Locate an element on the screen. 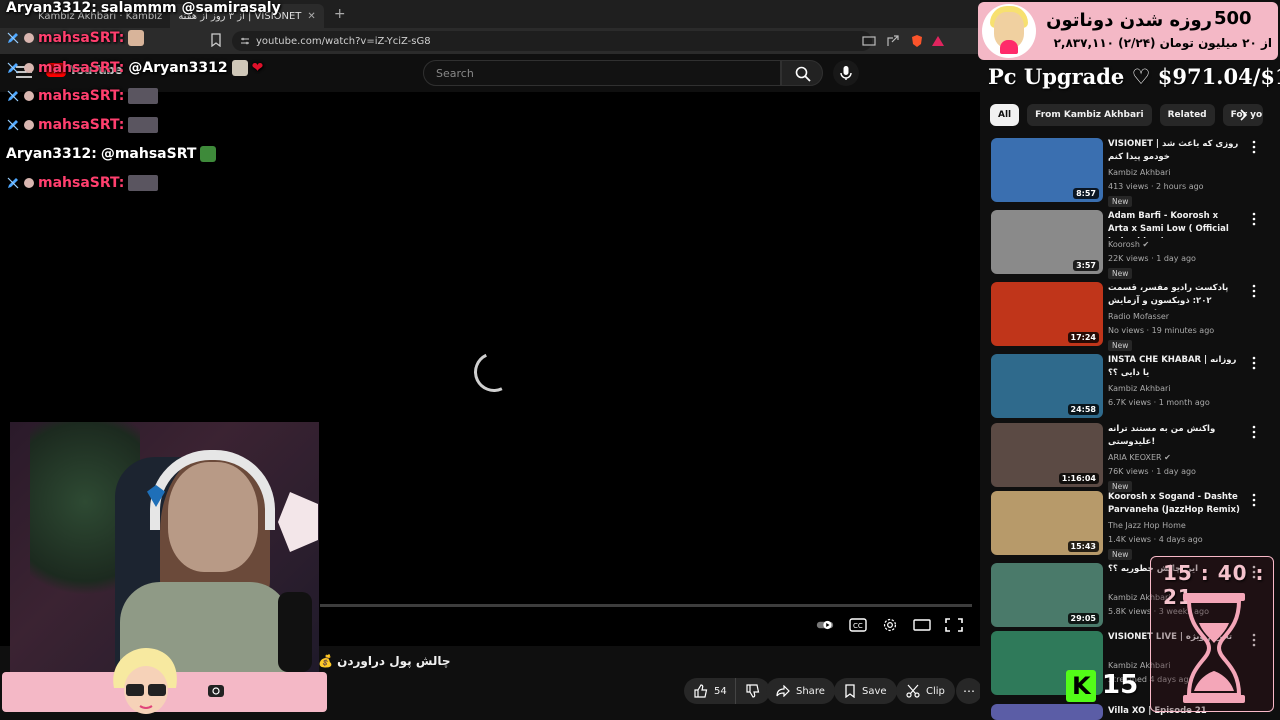  microphone-icon is located at coordinates (846, 73).